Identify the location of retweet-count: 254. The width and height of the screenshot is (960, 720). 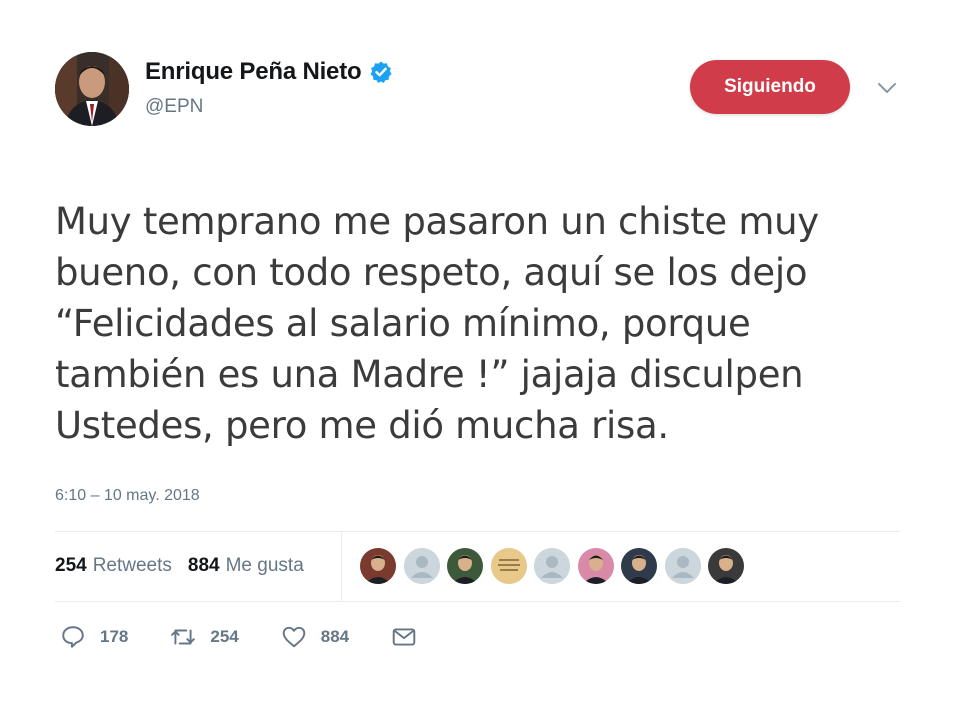
(224, 636).